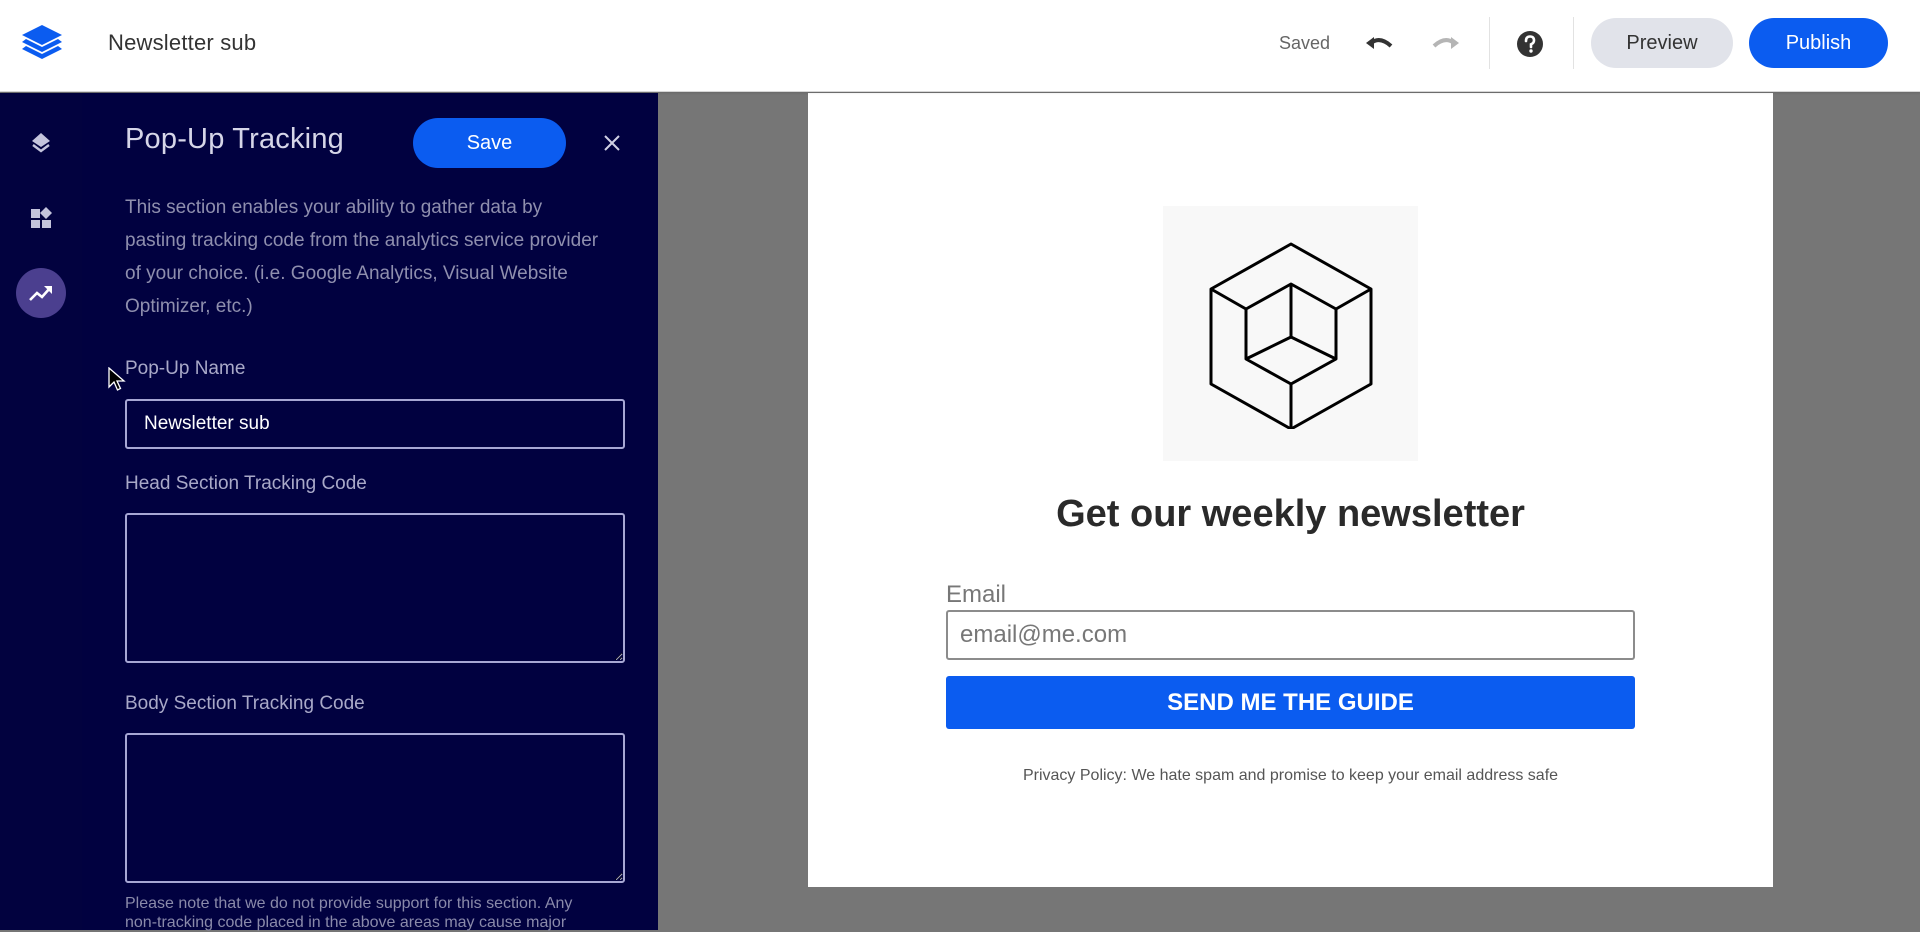 The image size is (1920, 932). I want to click on sidebar-nav, so click(41, 511).